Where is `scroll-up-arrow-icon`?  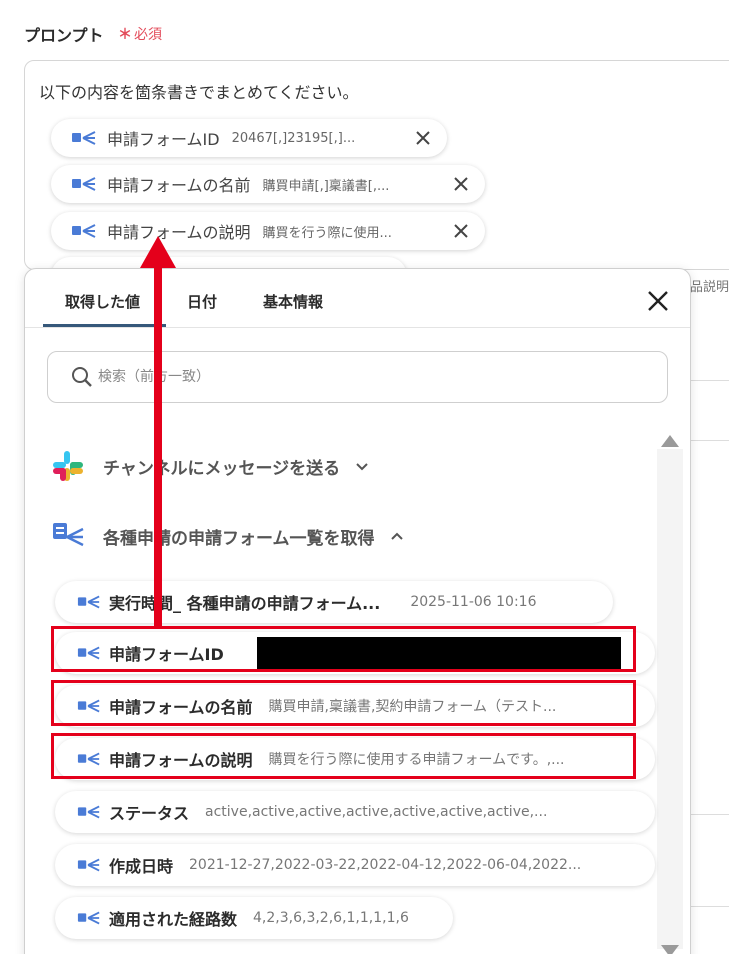
scroll-up-arrow-icon is located at coordinates (670, 441).